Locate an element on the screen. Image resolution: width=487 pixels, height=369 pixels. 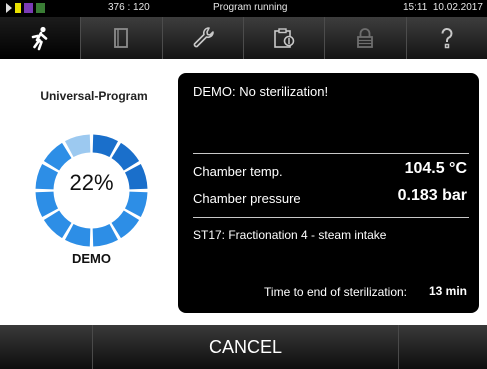
panel-message: DEMO: No sterilization! is located at coordinates (261, 91).